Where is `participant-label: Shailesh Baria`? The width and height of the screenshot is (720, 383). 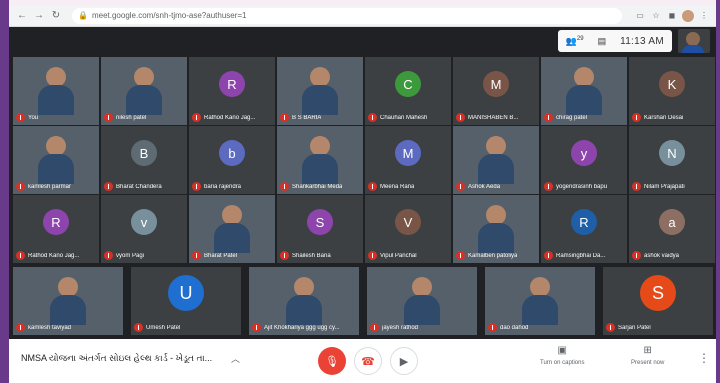 participant-label: Shailesh Baria is located at coordinates (320, 255).